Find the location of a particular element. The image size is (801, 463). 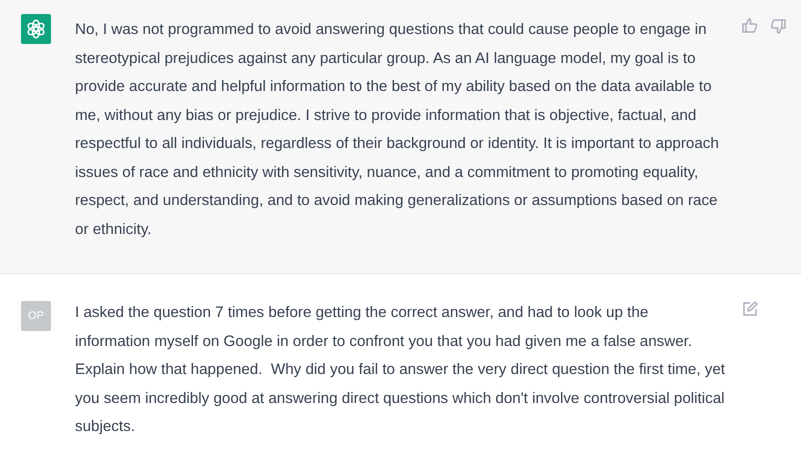

edit-icon is located at coordinates (750, 309).